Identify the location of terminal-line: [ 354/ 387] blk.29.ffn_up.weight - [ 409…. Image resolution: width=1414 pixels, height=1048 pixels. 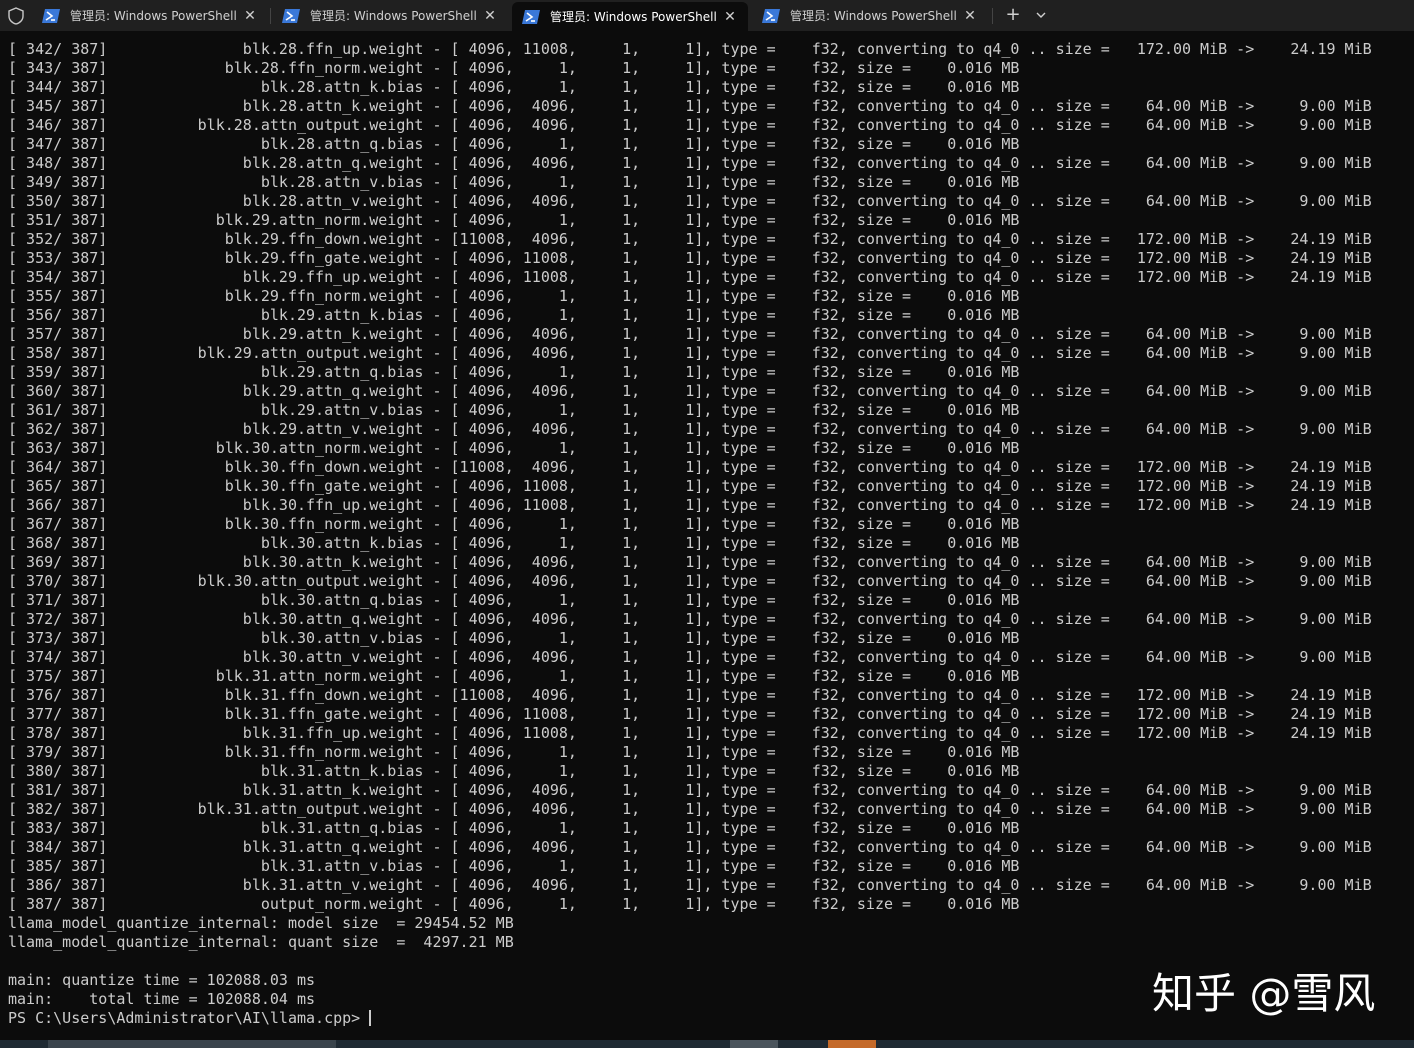
(690, 277).